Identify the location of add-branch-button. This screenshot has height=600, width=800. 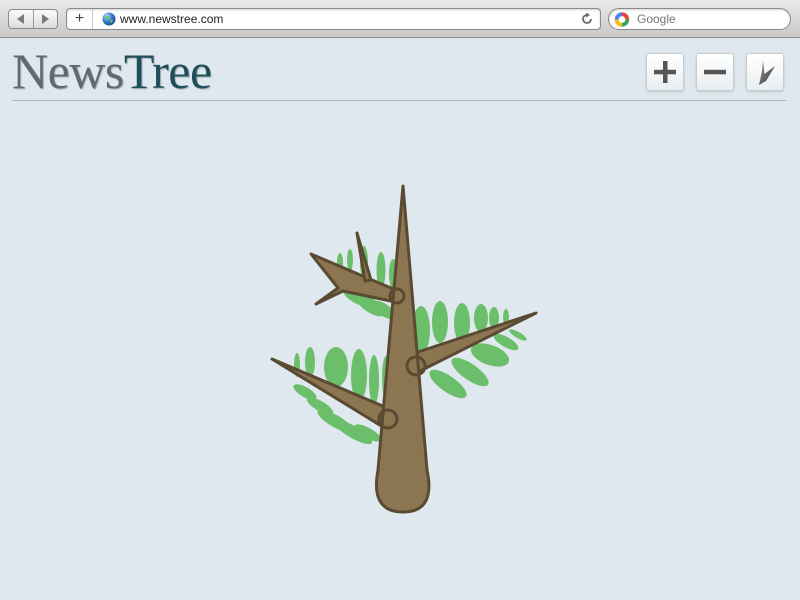
(665, 72).